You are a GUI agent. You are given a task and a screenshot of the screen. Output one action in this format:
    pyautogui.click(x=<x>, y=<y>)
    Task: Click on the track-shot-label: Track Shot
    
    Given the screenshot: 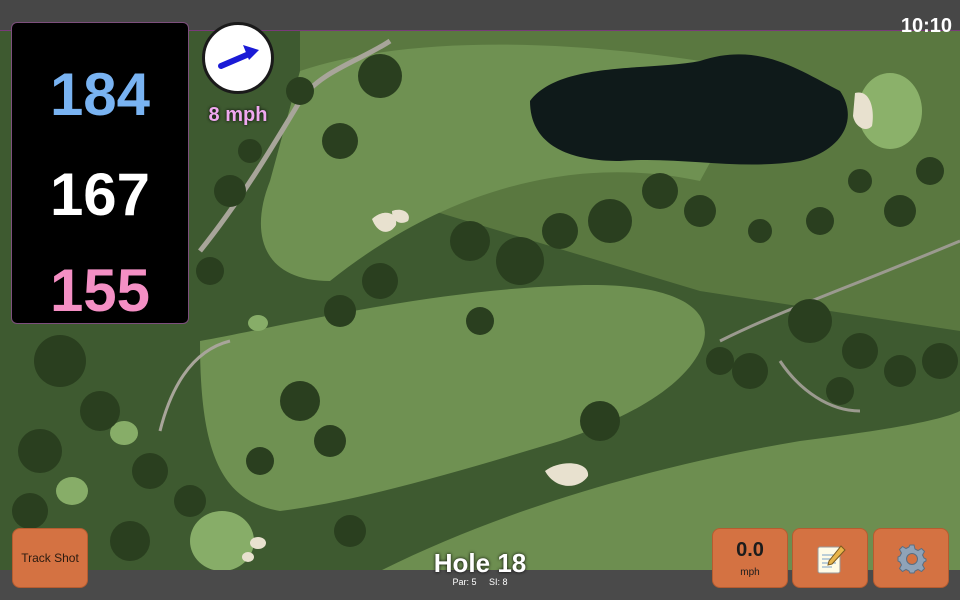 What is the action you would take?
    pyautogui.click(x=50, y=558)
    